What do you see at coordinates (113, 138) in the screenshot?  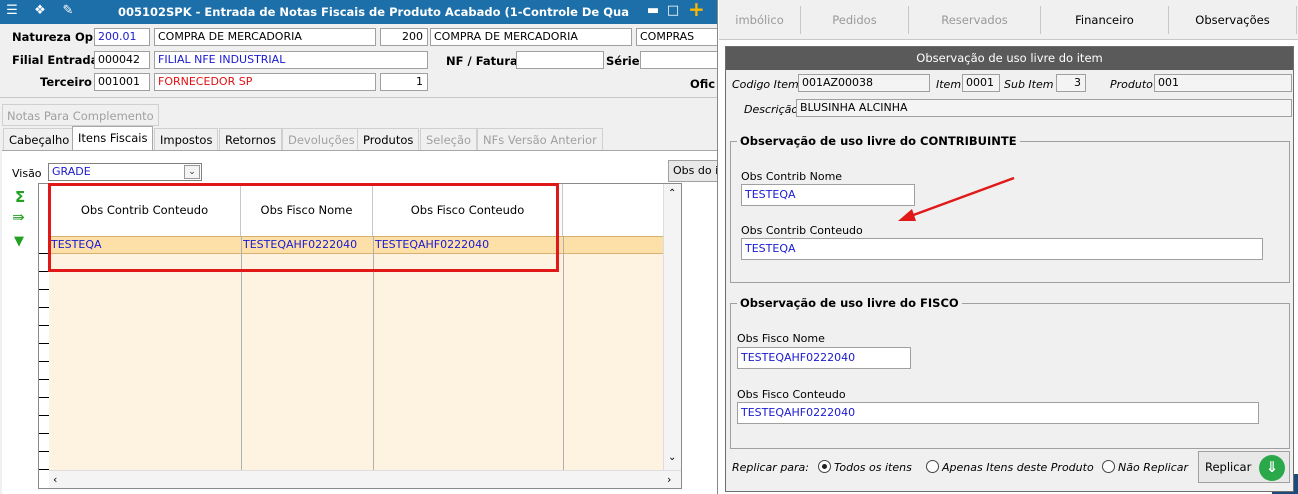 I see `tab-itens-fiscais: Itens Fiscais` at bounding box center [113, 138].